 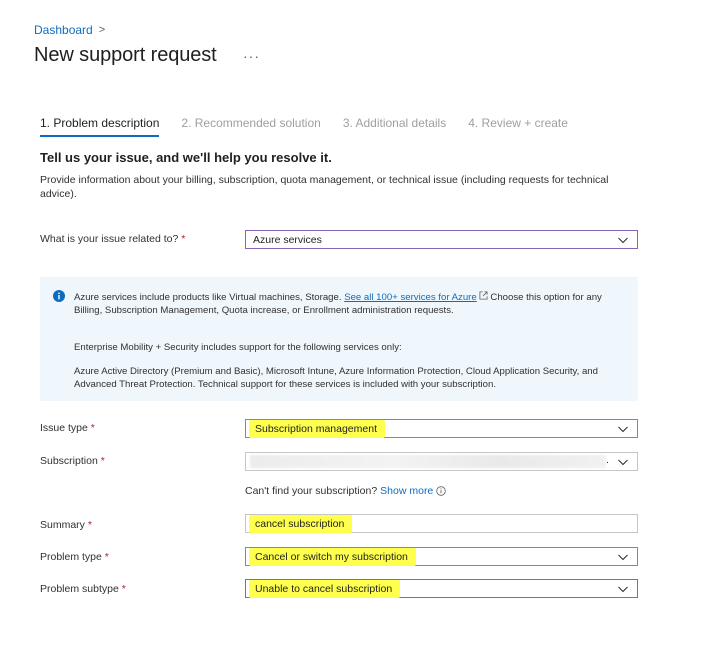 What do you see at coordinates (59, 296) in the screenshot?
I see `info-icon` at bounding box center [59, 296].